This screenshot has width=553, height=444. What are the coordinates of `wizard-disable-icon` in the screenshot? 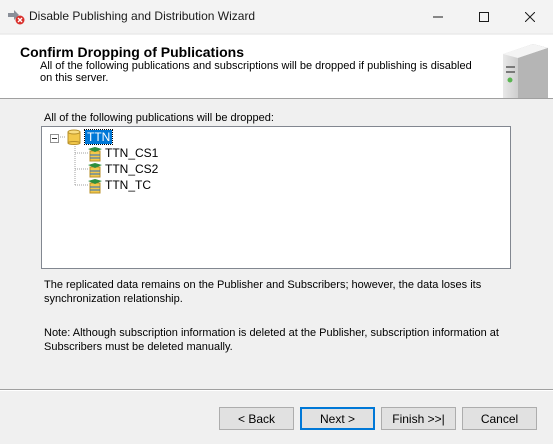 It's located at (16, 16).